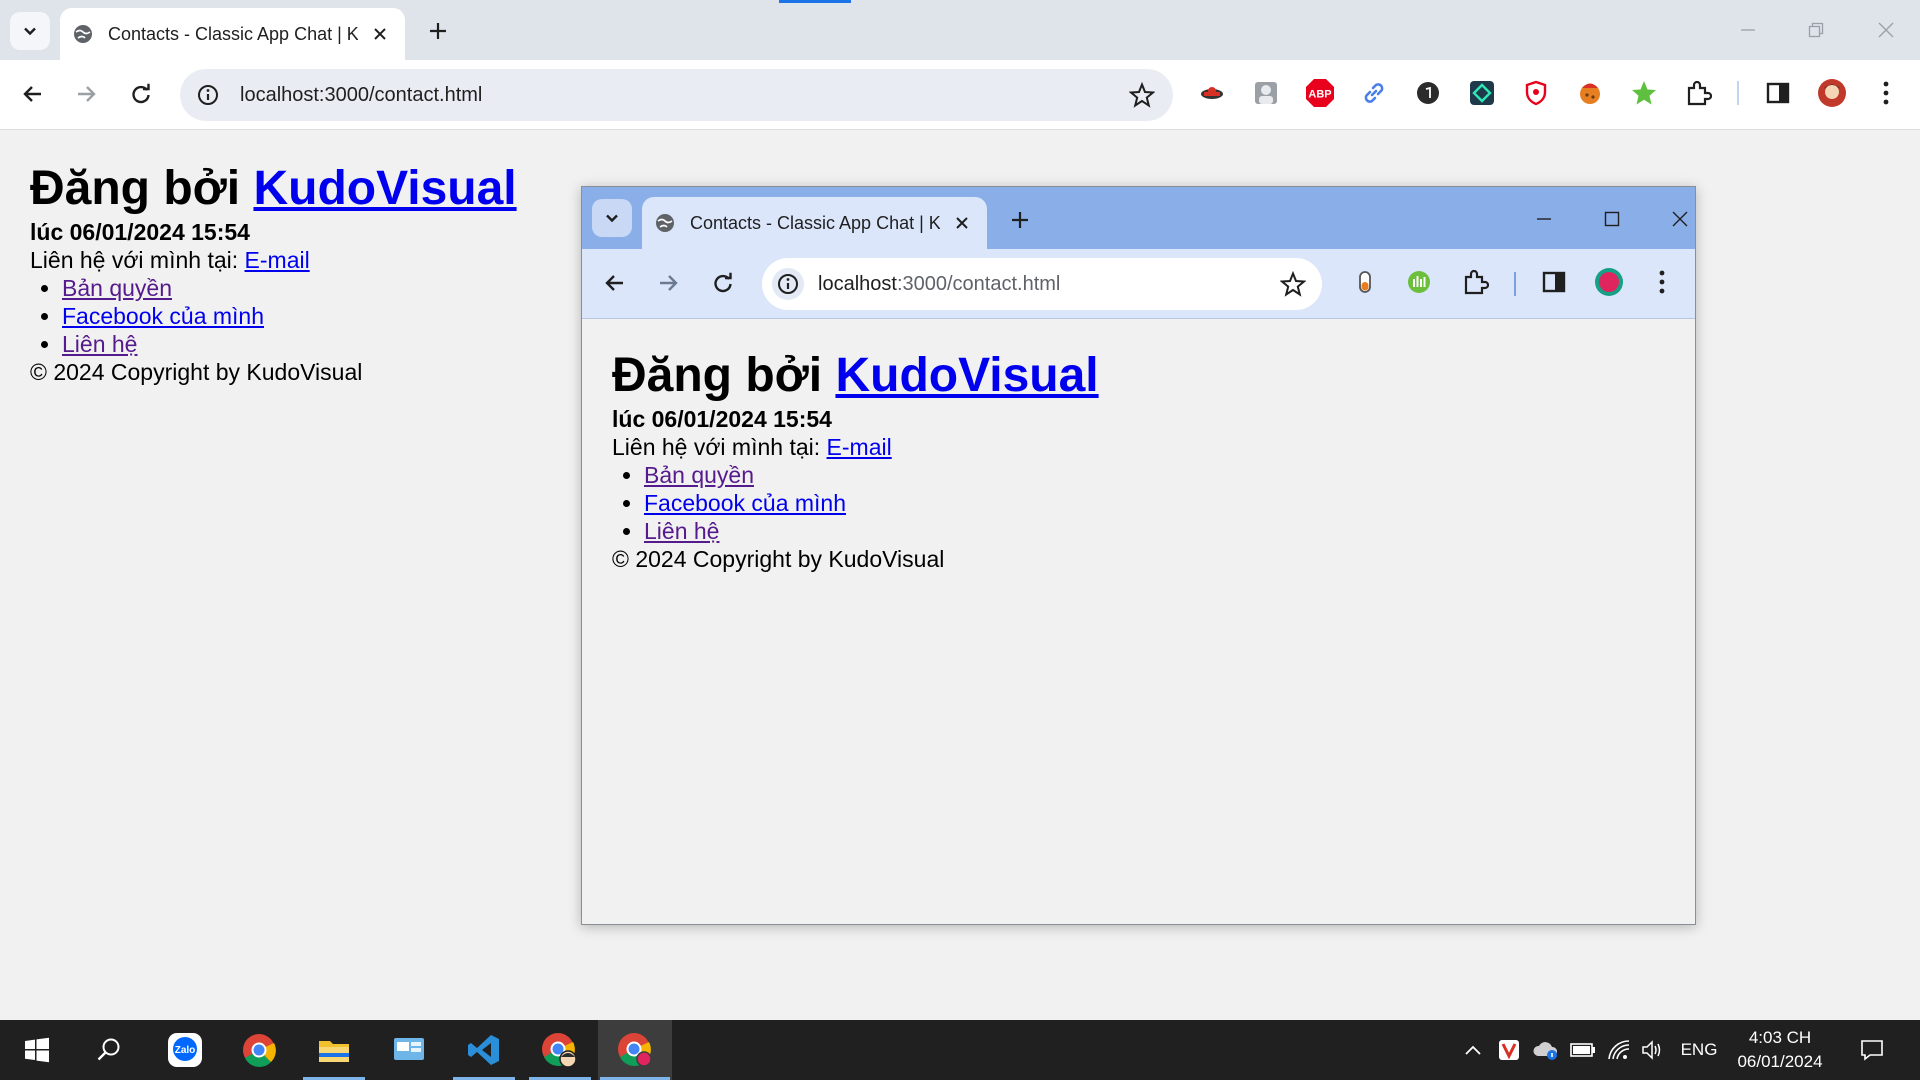  I want to click on meter-ext-icon, so click(1419, 282).